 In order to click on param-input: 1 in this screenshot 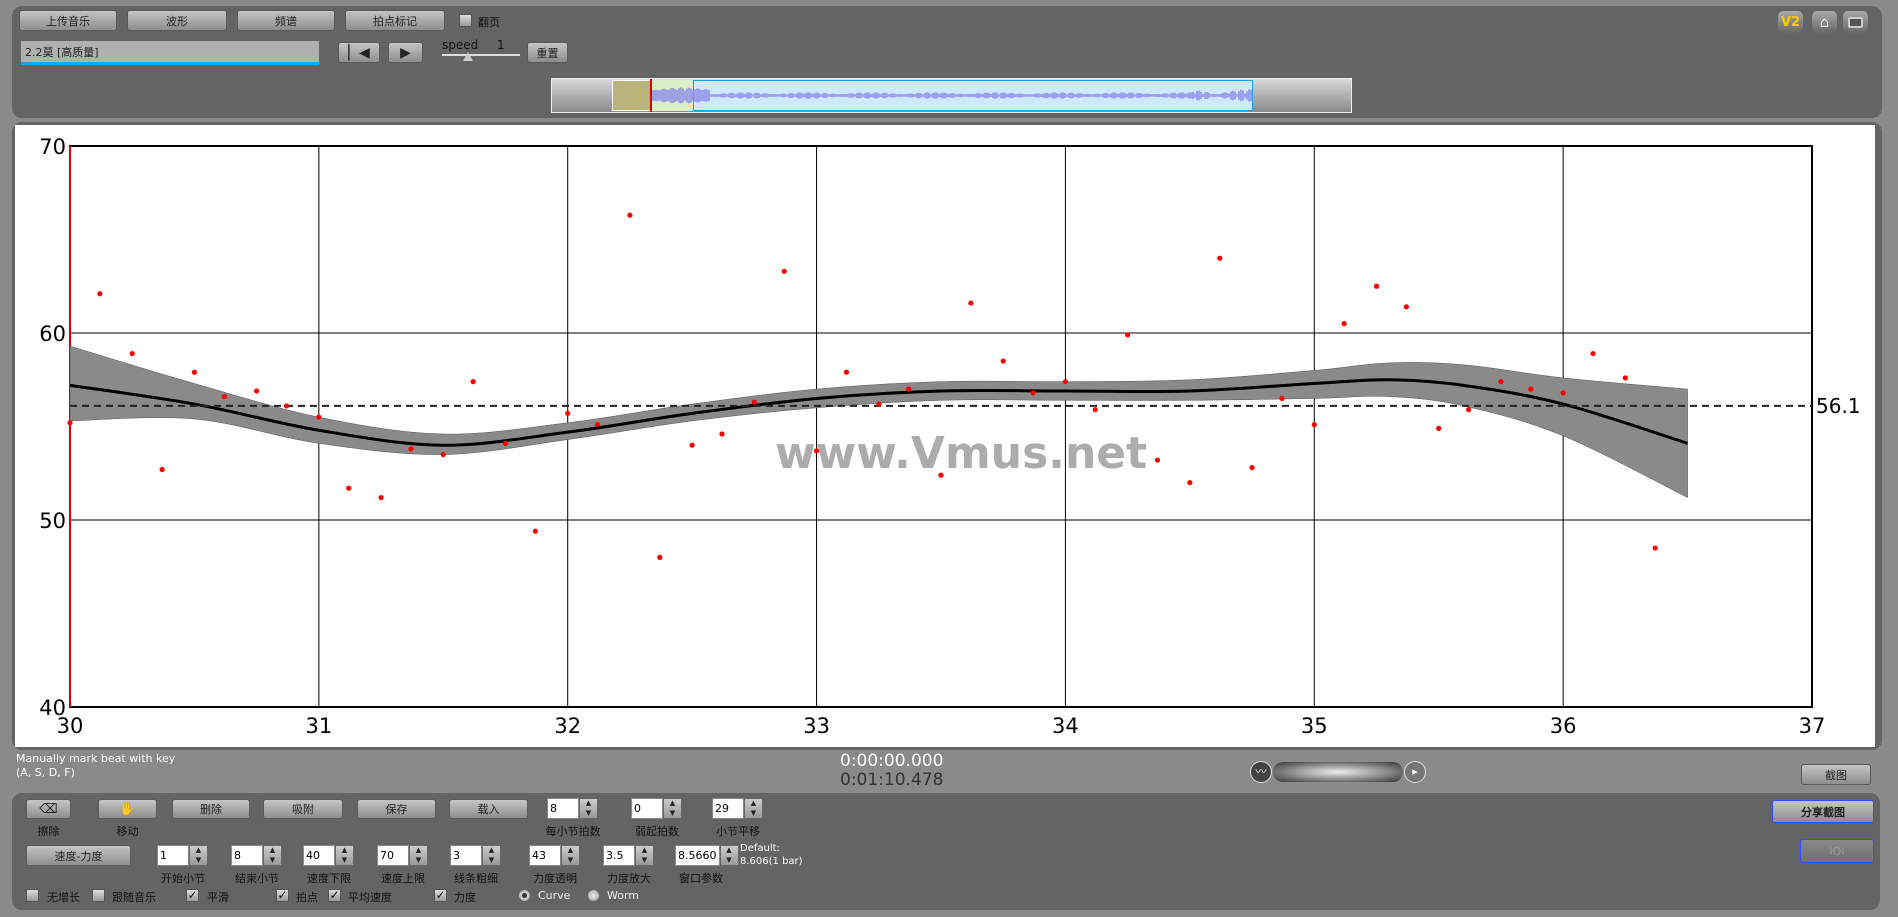, I will do `click(173, 855)`.